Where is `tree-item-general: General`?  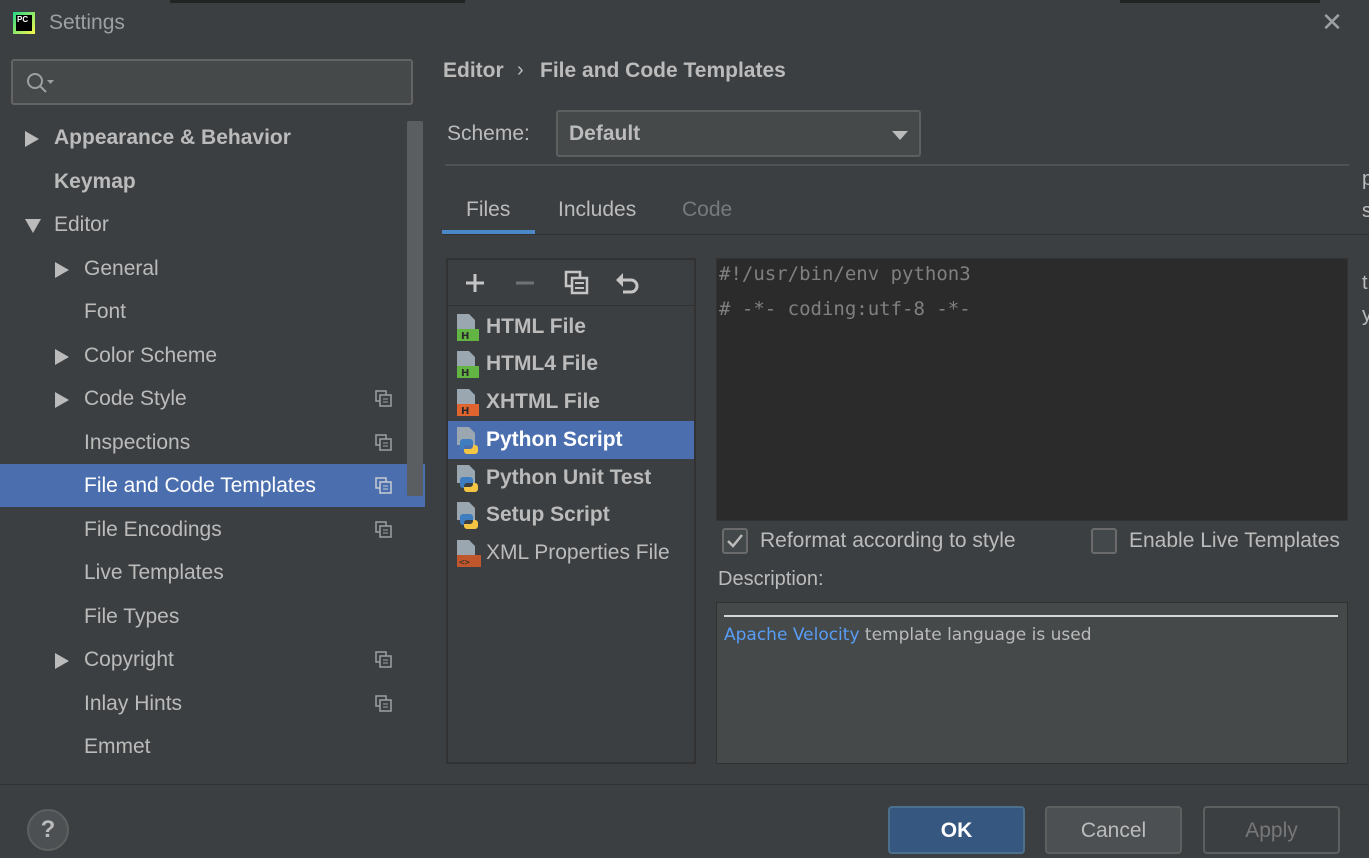
tree-item-general: General is located at coordinates (212, 268).